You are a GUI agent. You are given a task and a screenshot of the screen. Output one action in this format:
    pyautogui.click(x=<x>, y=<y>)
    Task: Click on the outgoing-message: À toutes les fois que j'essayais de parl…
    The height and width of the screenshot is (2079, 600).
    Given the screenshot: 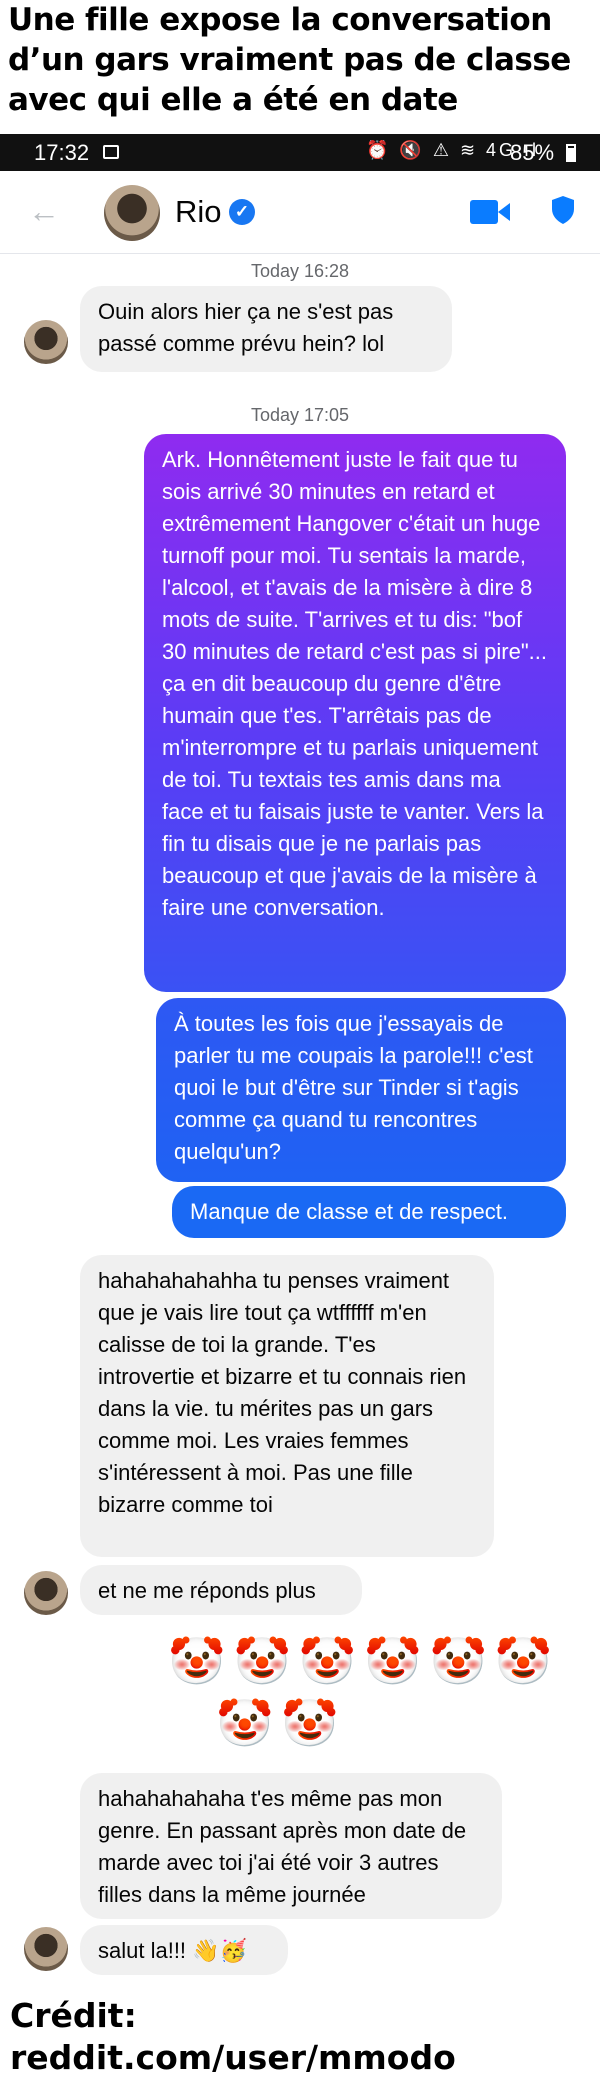 What is the action you would take?
    pyautogui.click(x=361, y=1090)
    